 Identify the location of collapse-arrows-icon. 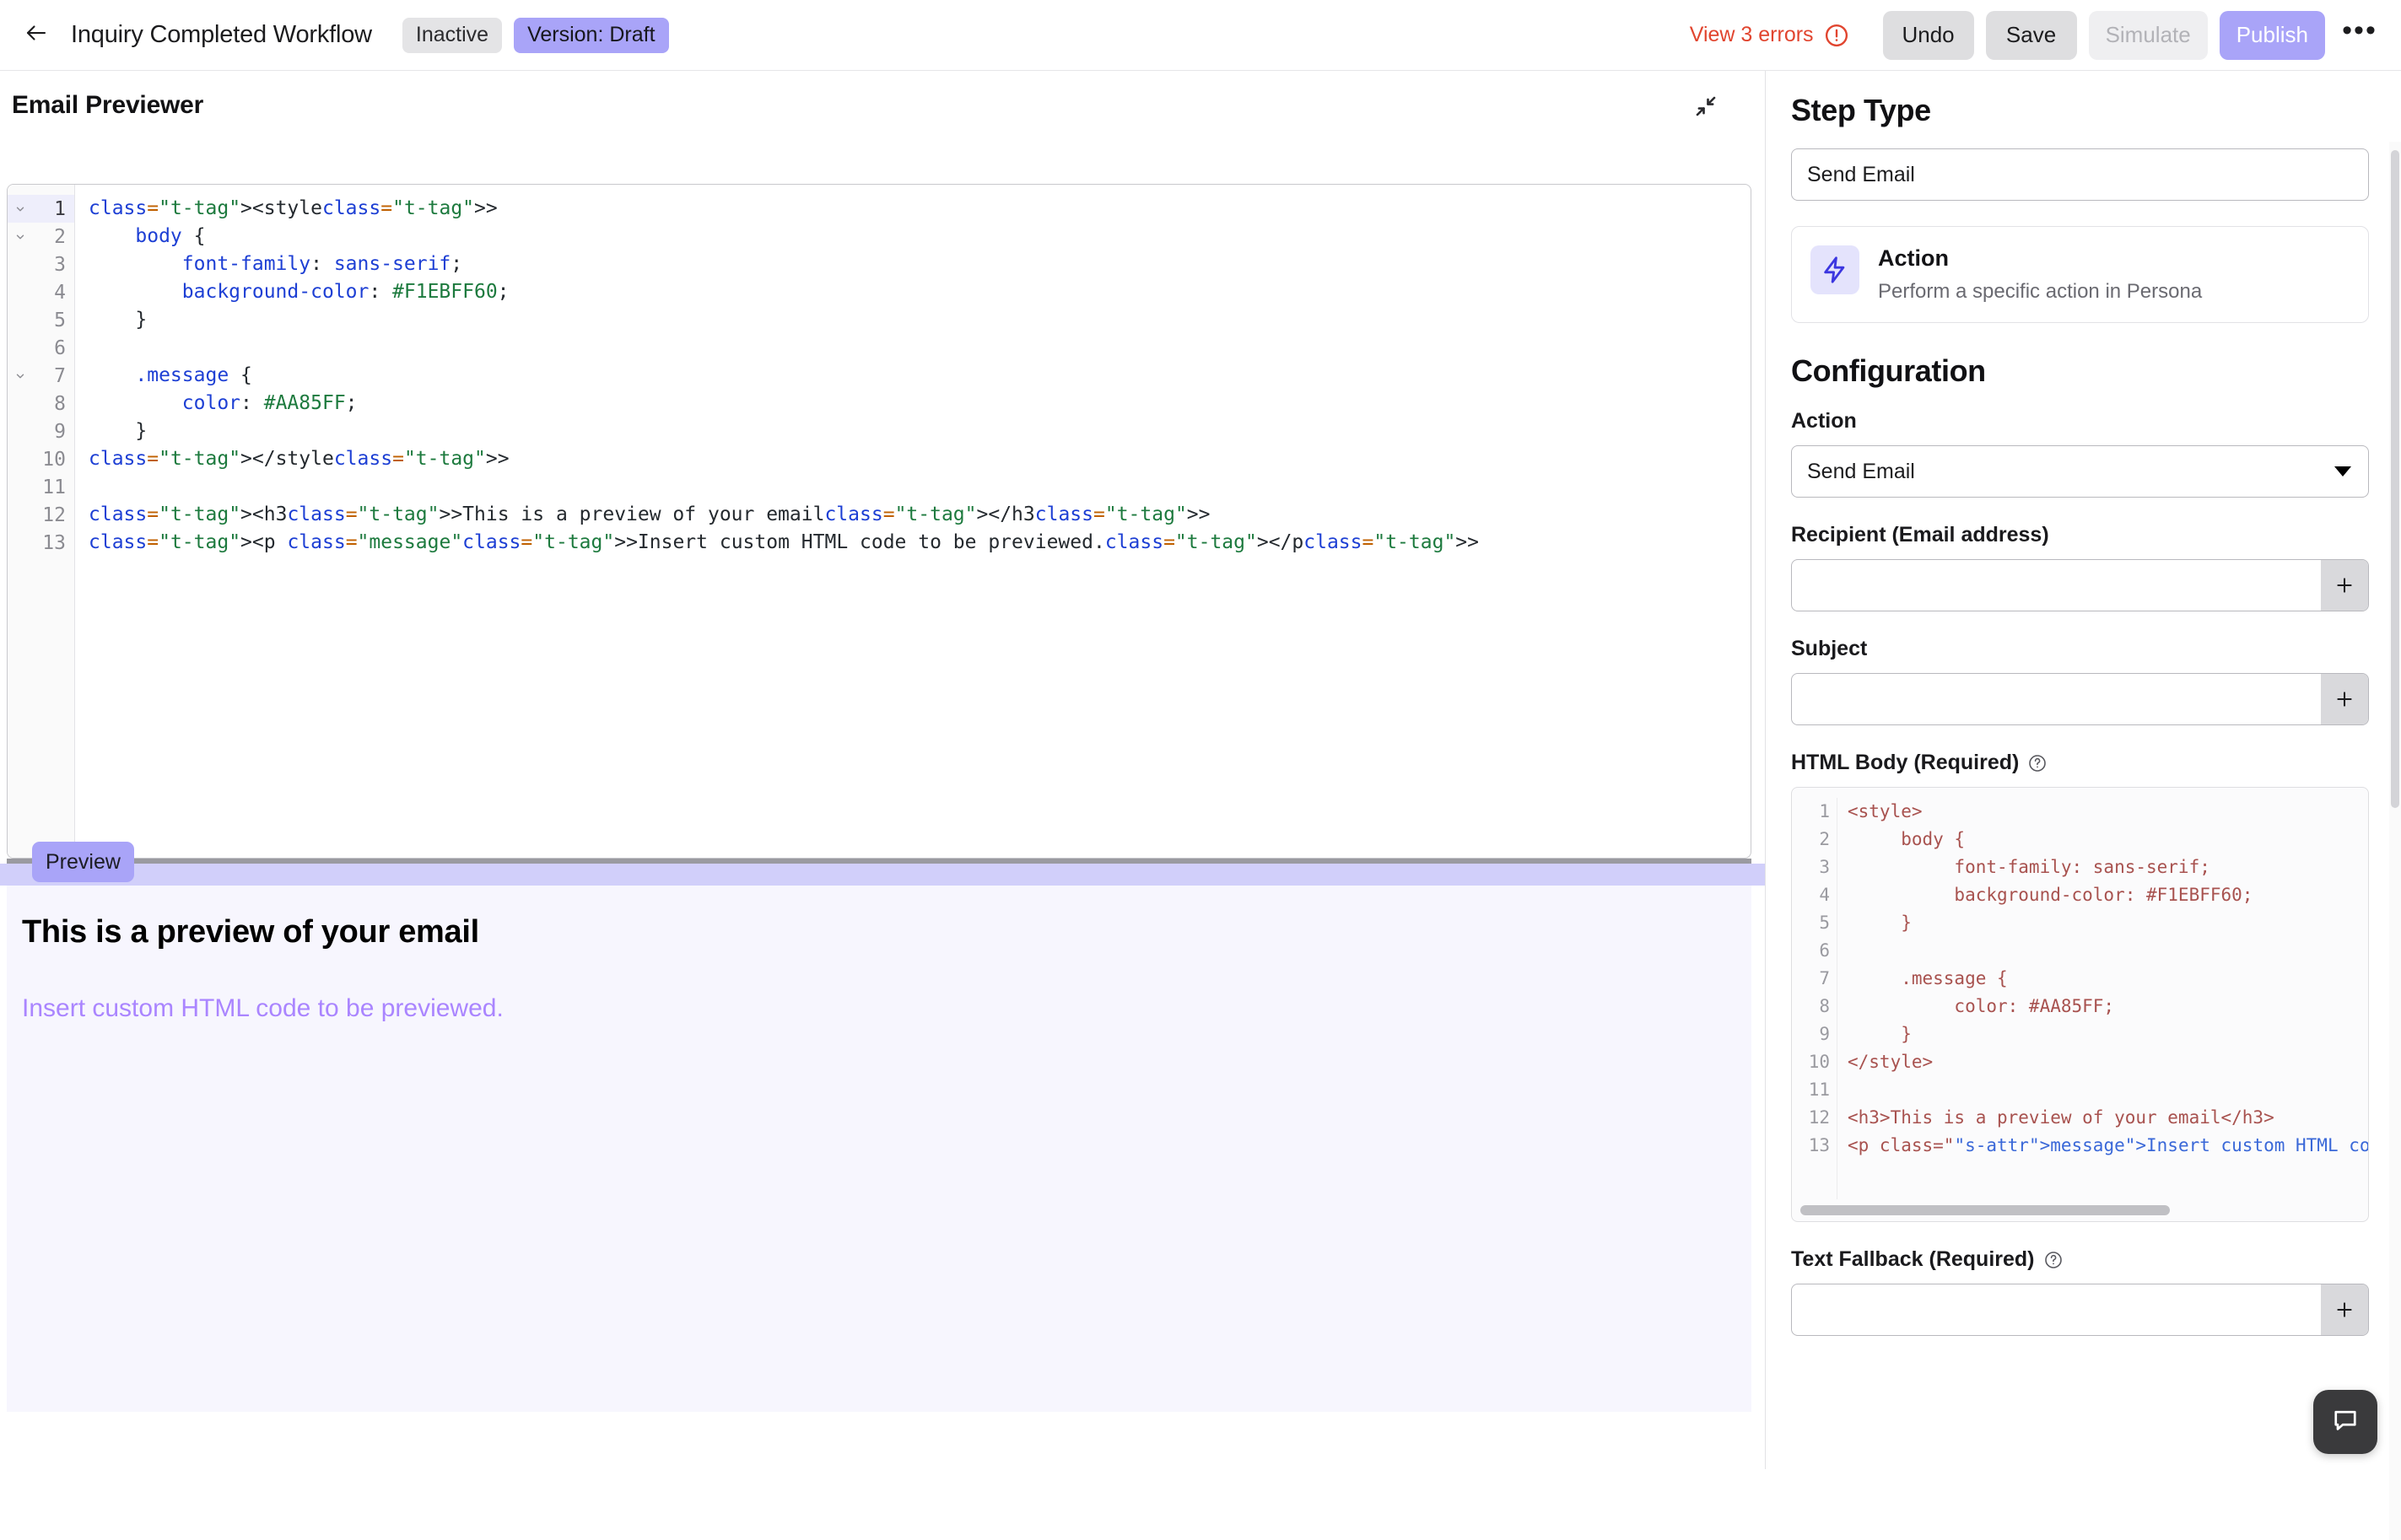
(1706, 109).